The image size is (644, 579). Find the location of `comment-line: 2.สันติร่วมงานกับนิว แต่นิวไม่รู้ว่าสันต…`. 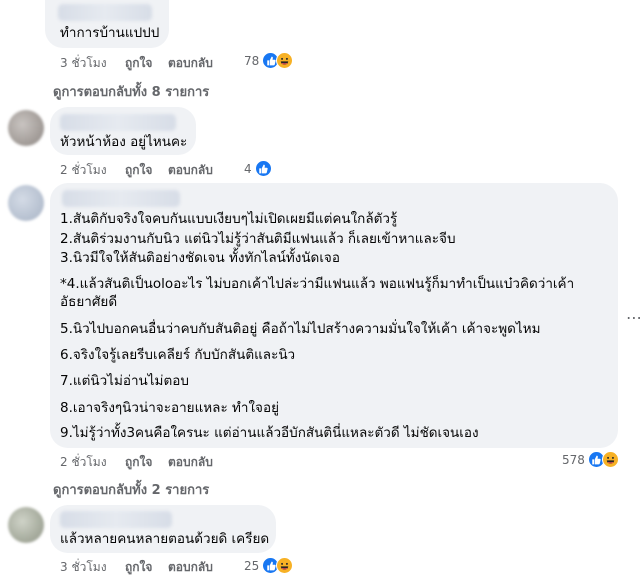

comment-line: 2.สันติร่วมงานกับนิว แต่นิวไม่รู้ว่าสันต… is located at coordinates (258, 239).